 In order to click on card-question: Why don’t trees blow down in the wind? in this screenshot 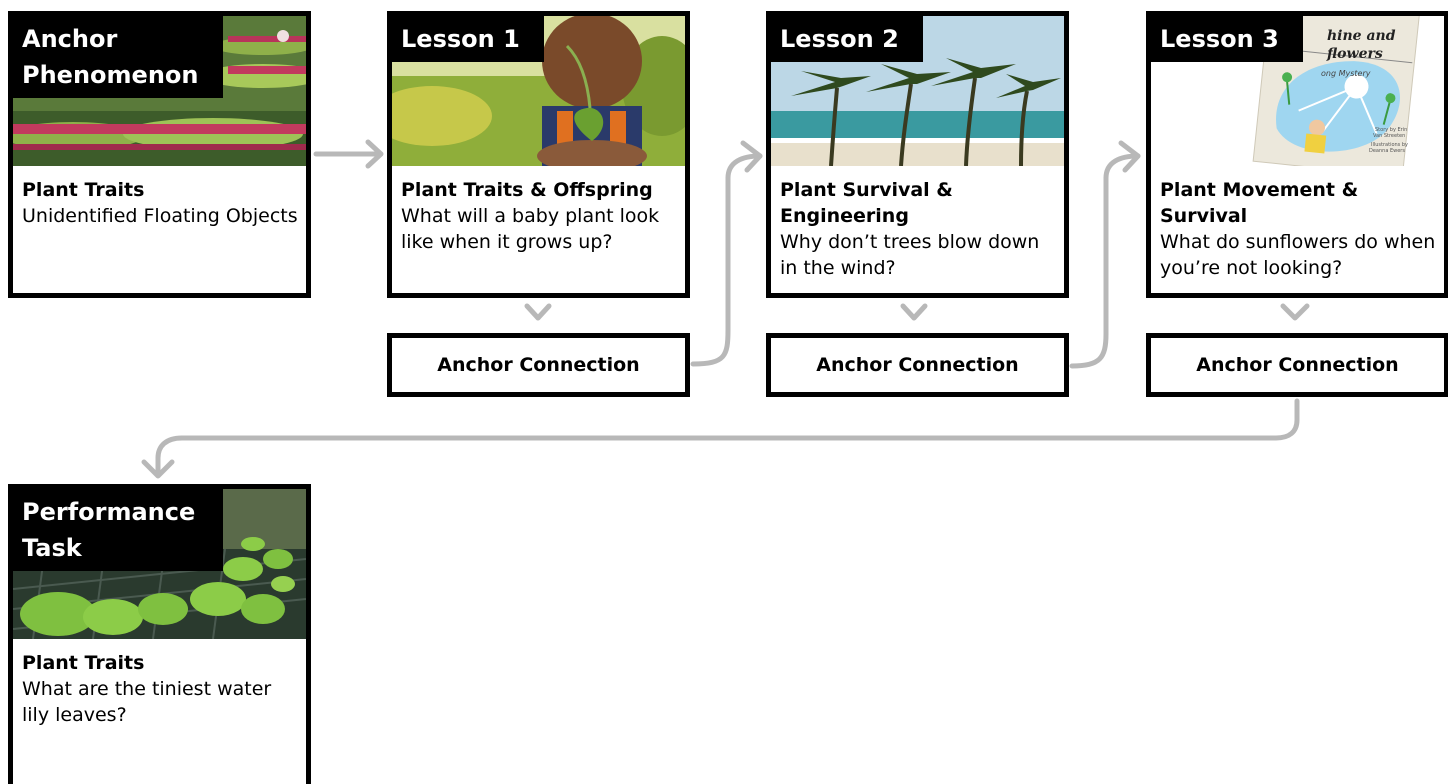, I will do `click(910, 255)`.